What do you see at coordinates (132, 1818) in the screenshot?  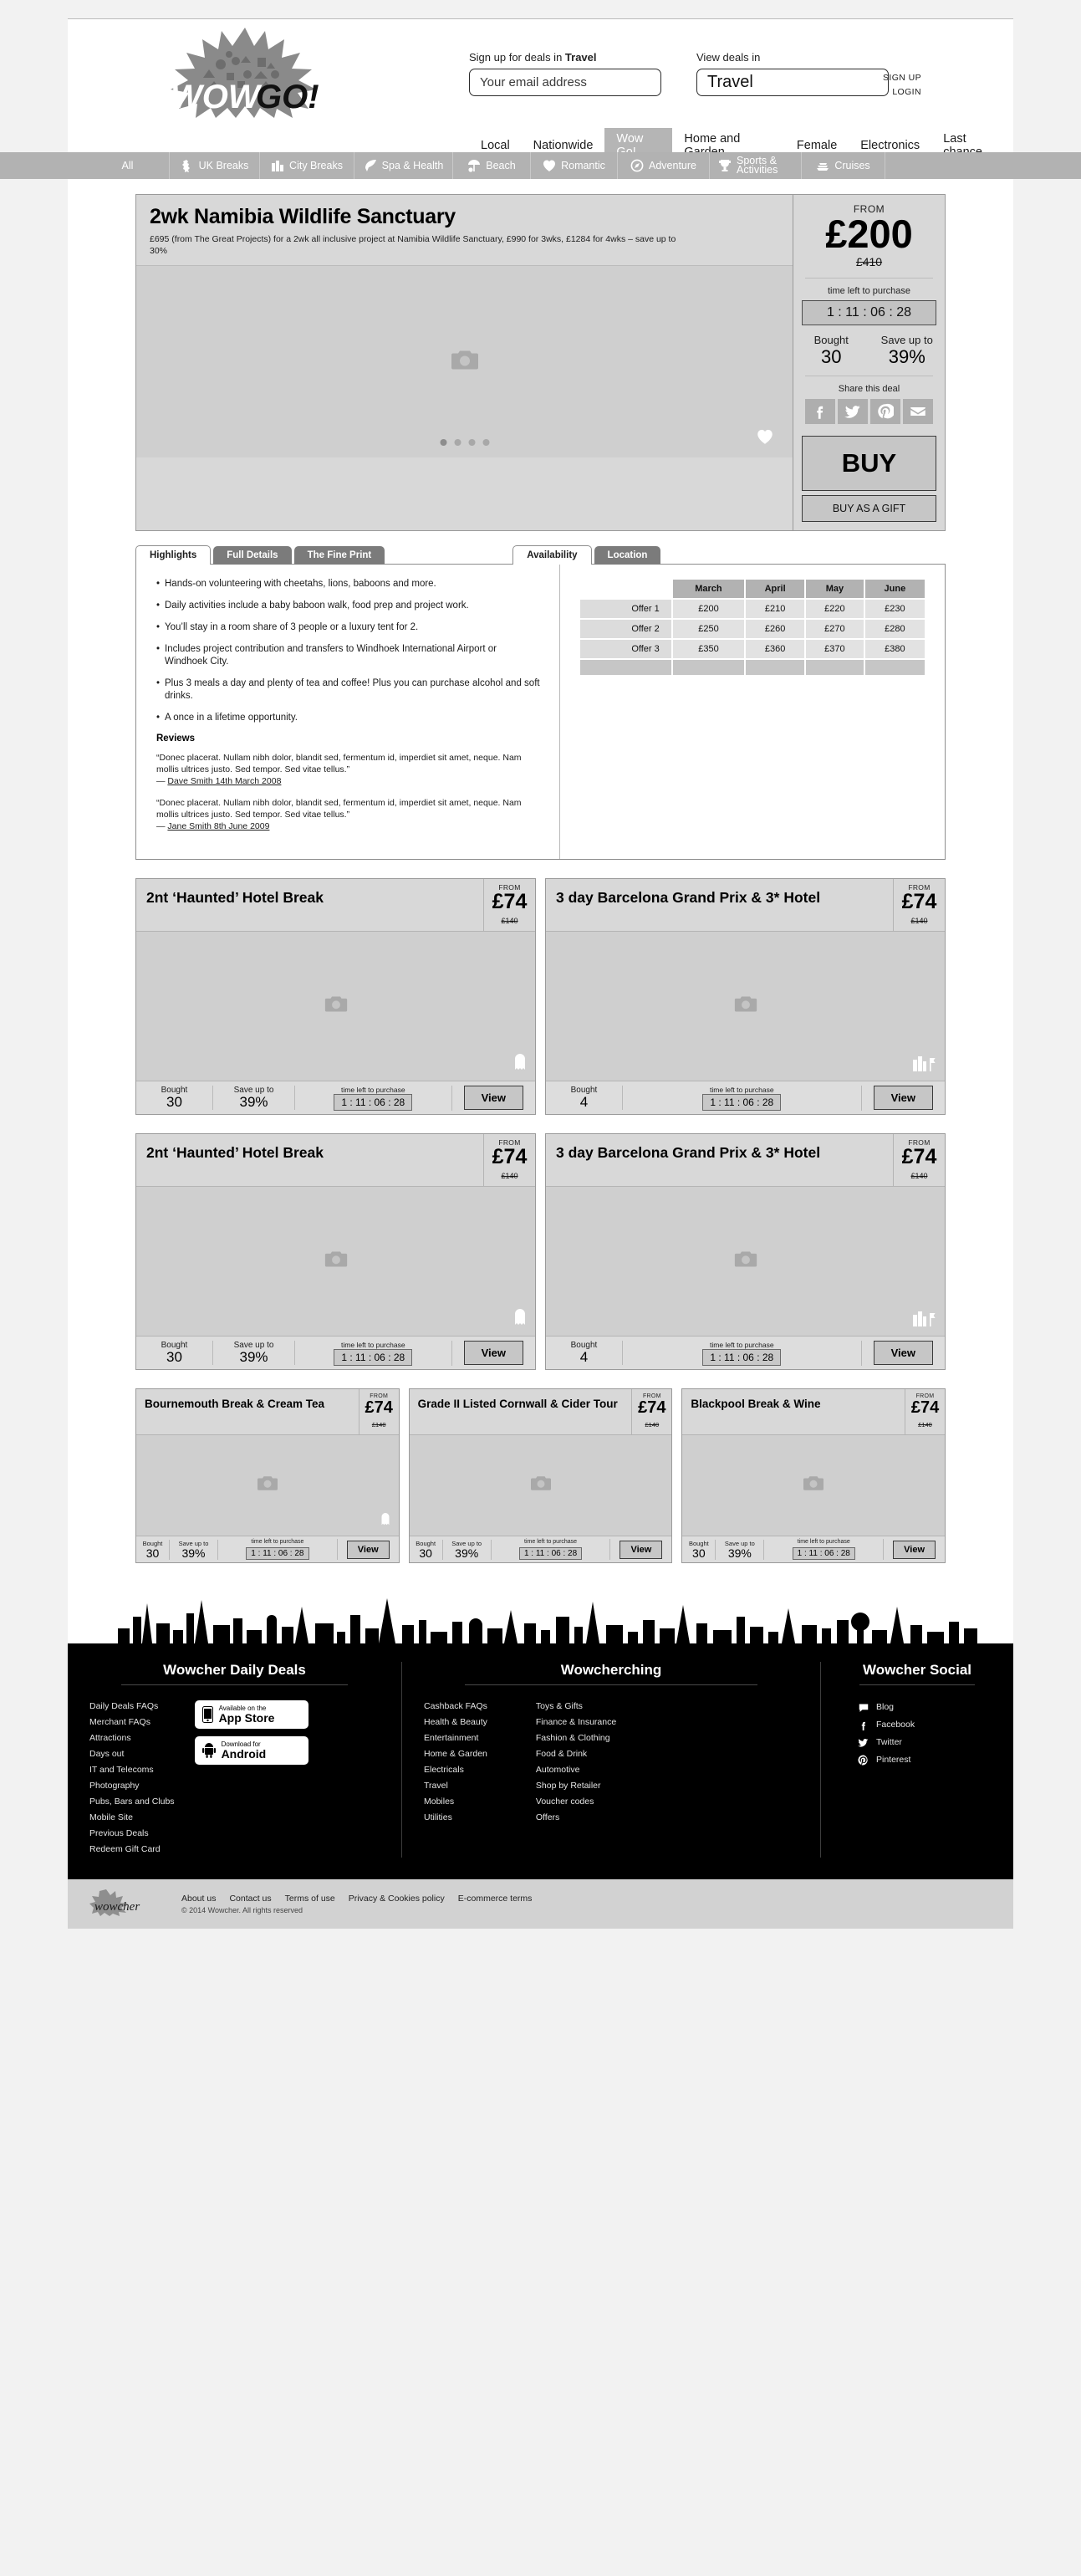 I see `footer-link: Mobile Site` at bounding box center [132, 1818].